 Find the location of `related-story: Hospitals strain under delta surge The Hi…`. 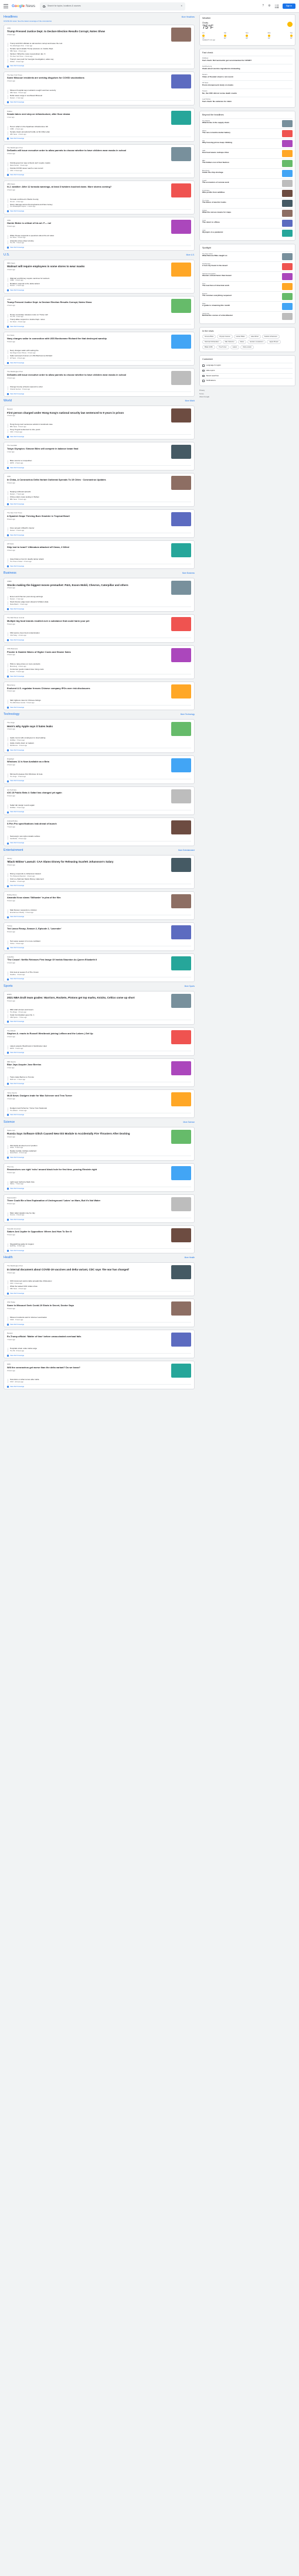

related-story: Hospitals strain under delta surge The Hi… is located at coordinates (99, 1350).